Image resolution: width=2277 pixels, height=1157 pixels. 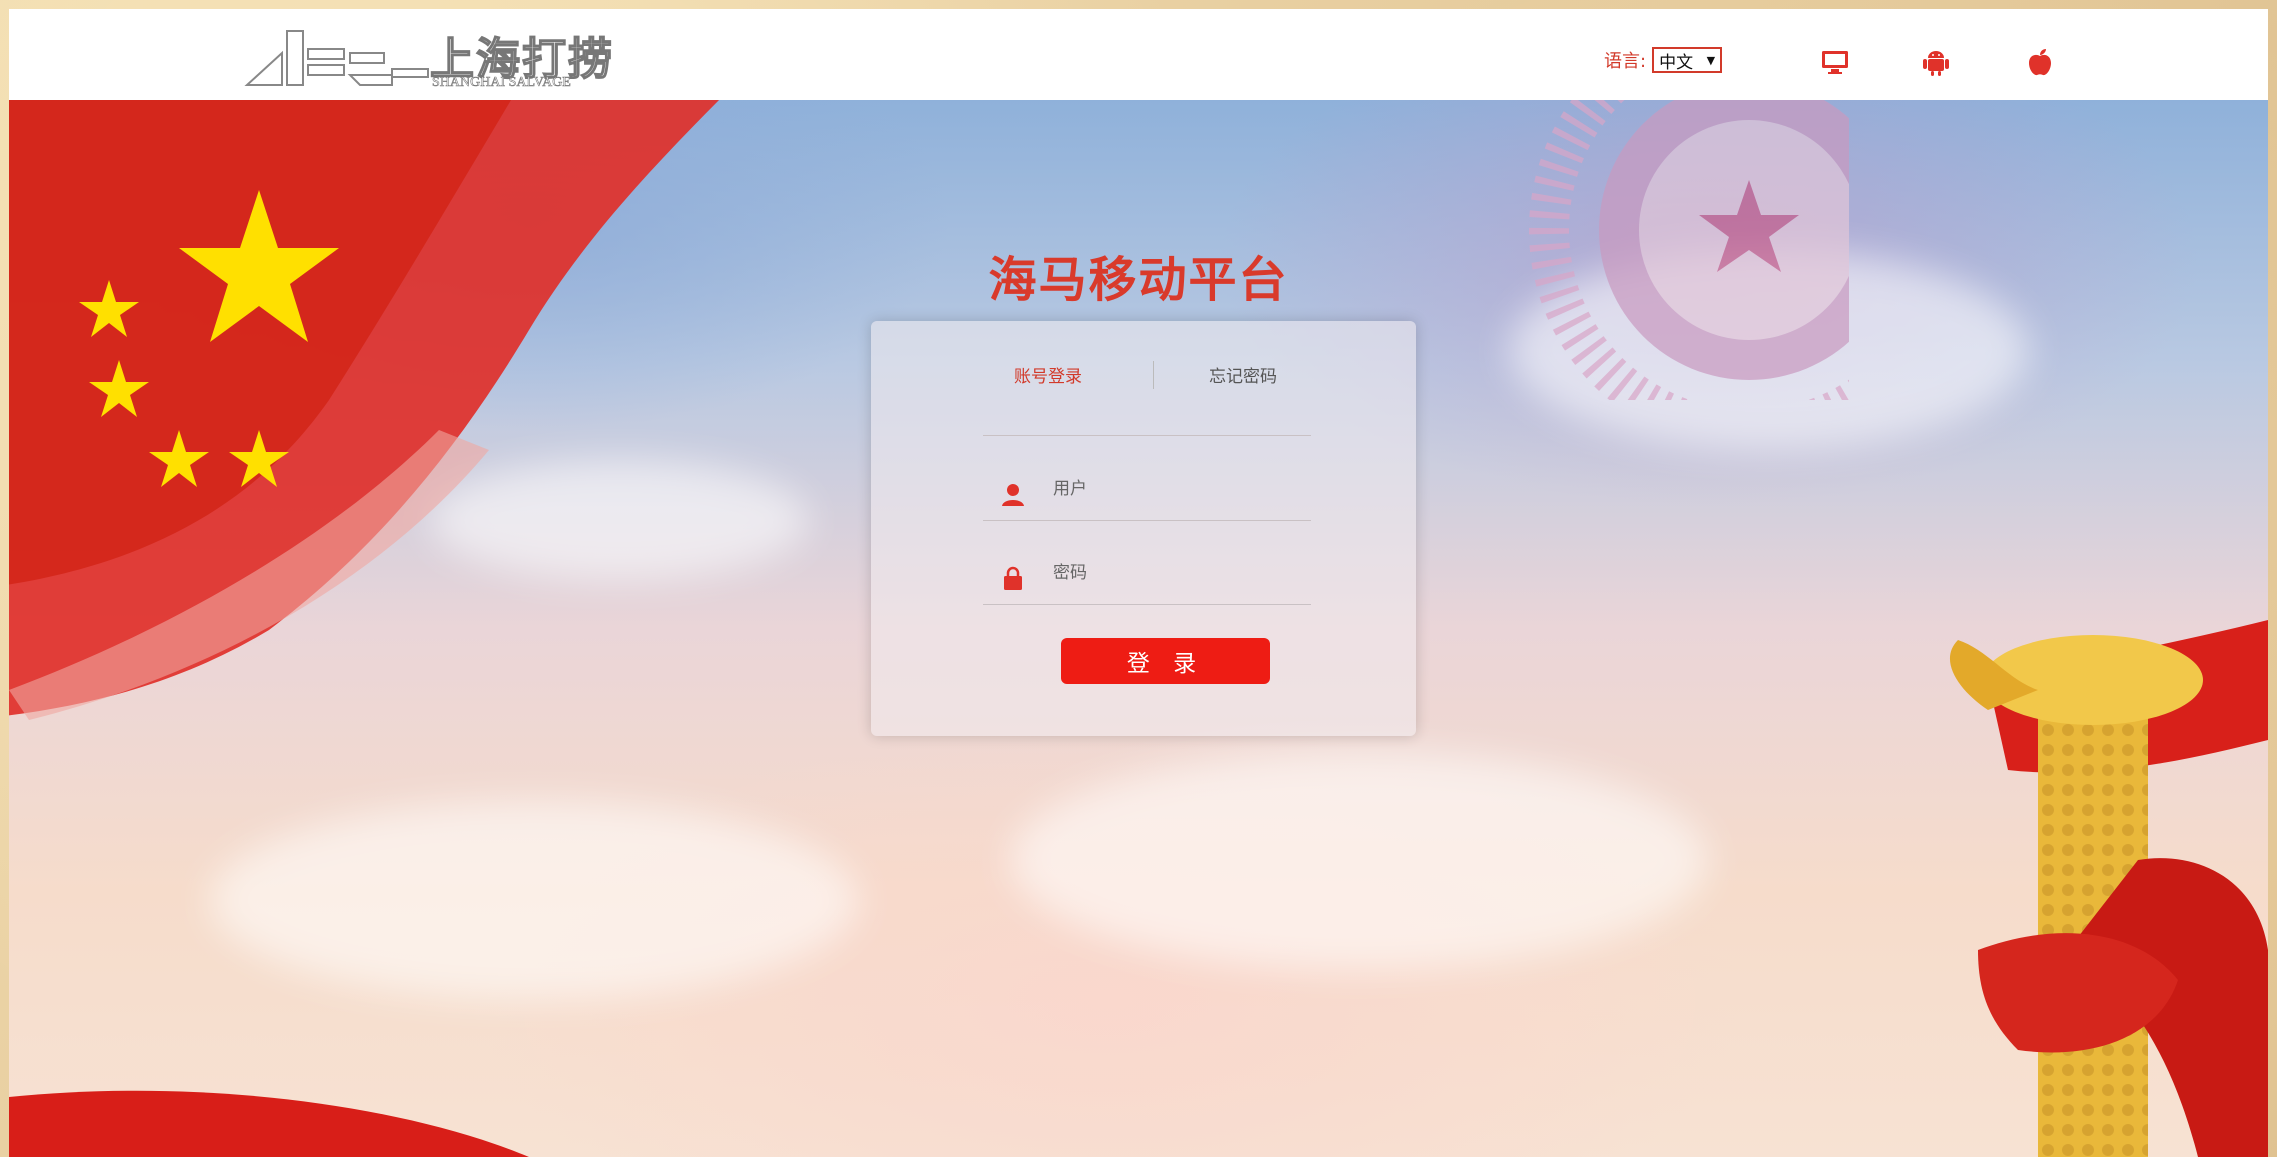 I want to click on page-title: 海马移动平台, so click(x=1138, y=280).